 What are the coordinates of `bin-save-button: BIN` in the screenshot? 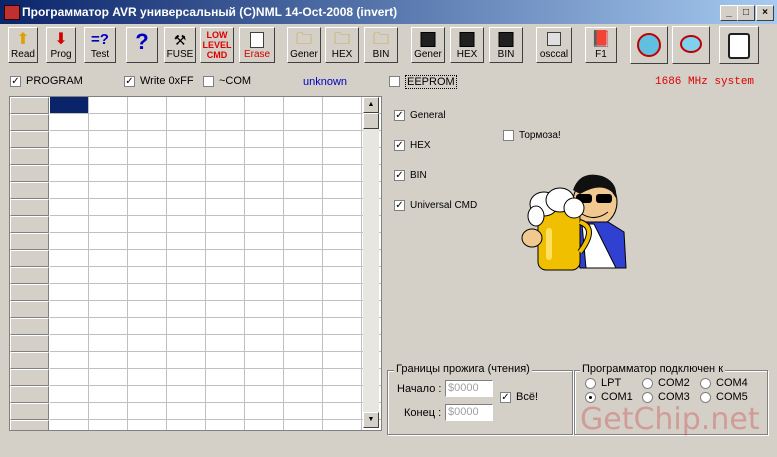 It's located at (506, 45).